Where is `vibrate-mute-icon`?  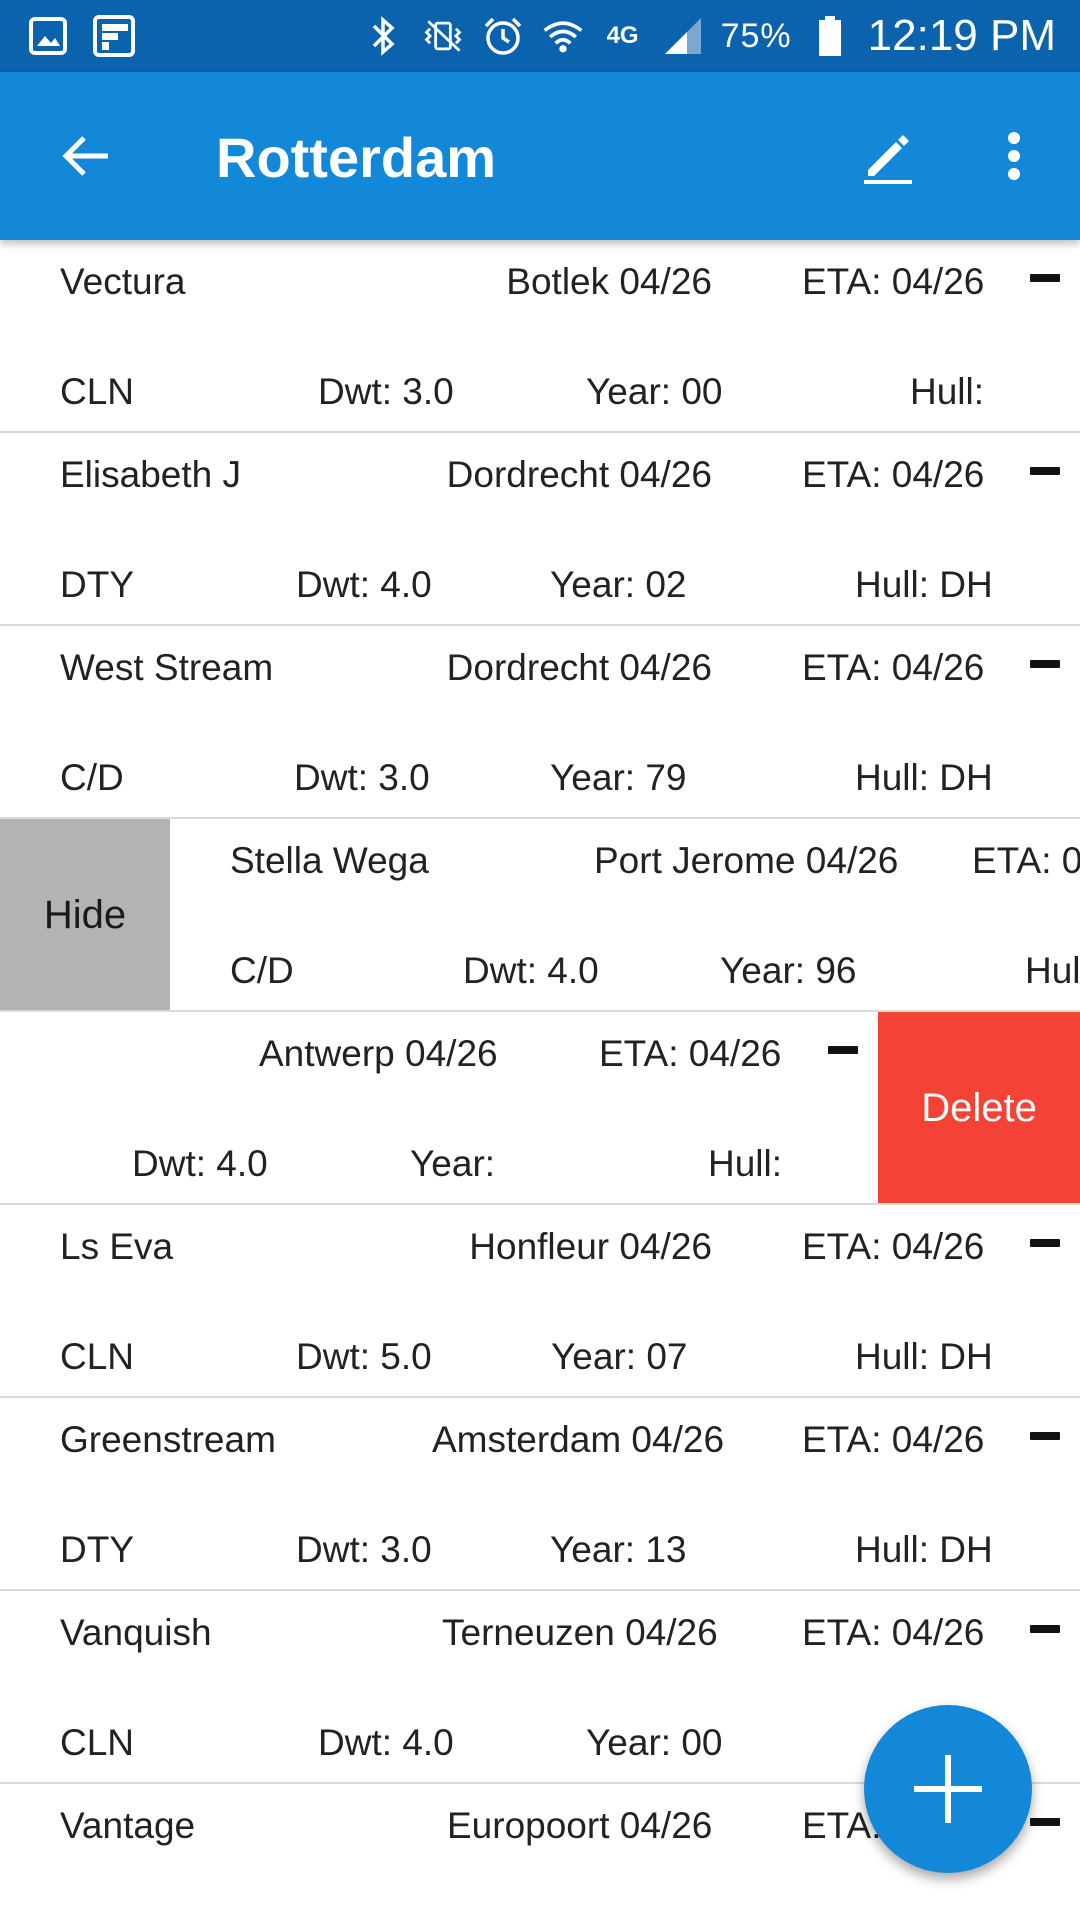
vibrate-mute-icon is located at coordinates (443, 36).